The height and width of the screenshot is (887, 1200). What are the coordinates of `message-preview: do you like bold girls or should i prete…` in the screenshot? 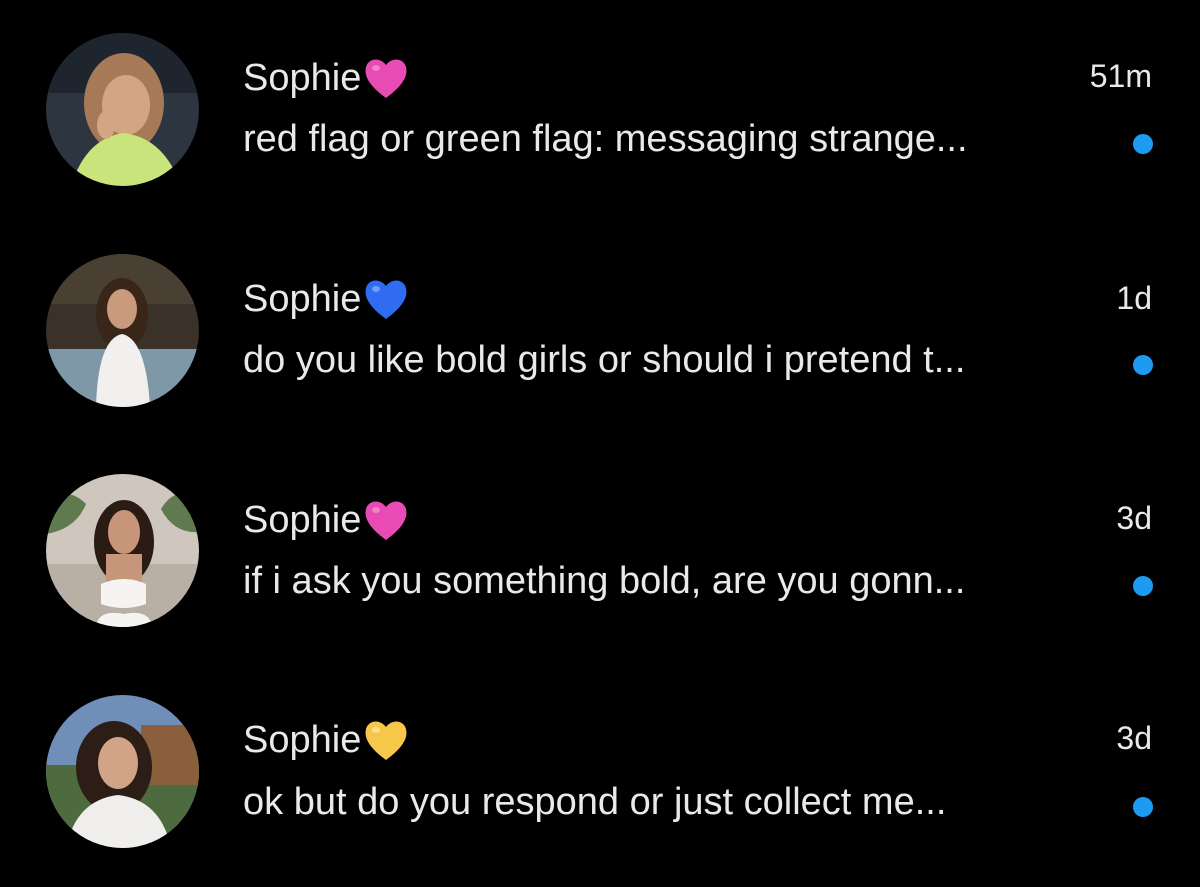 It's located at (604, 360).